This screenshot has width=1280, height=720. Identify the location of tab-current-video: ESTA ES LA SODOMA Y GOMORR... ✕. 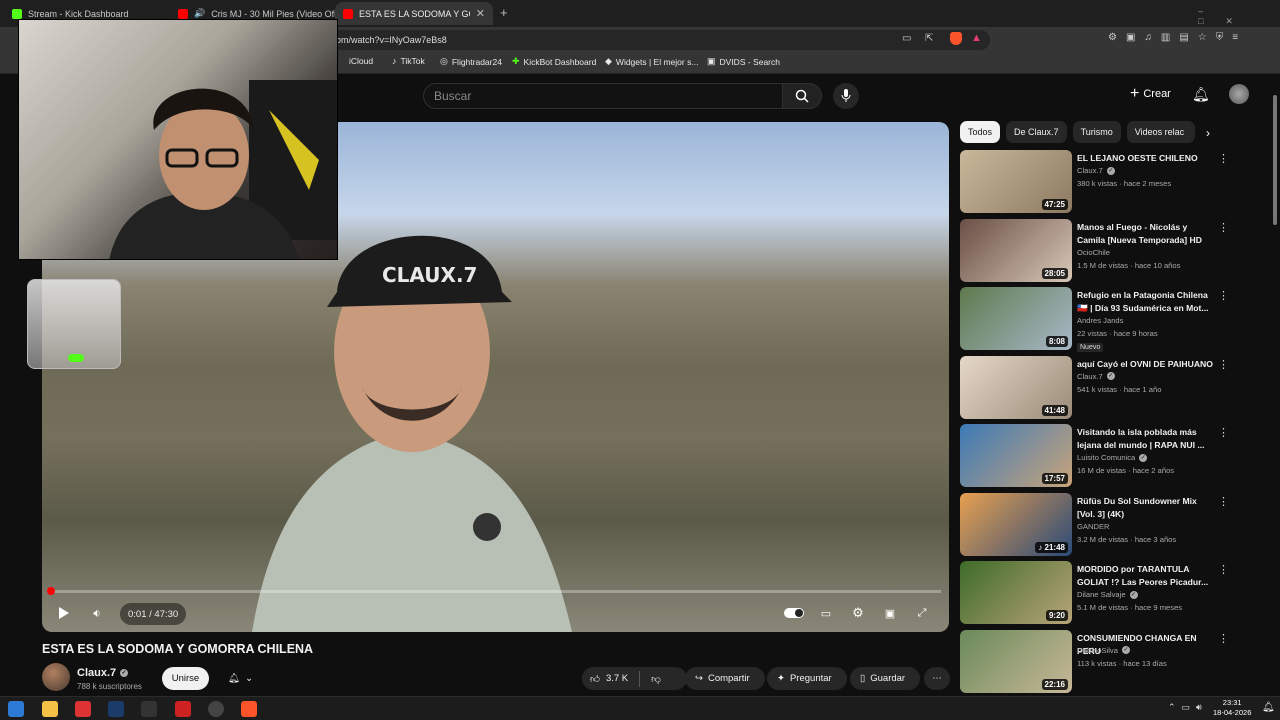
(414, 13).